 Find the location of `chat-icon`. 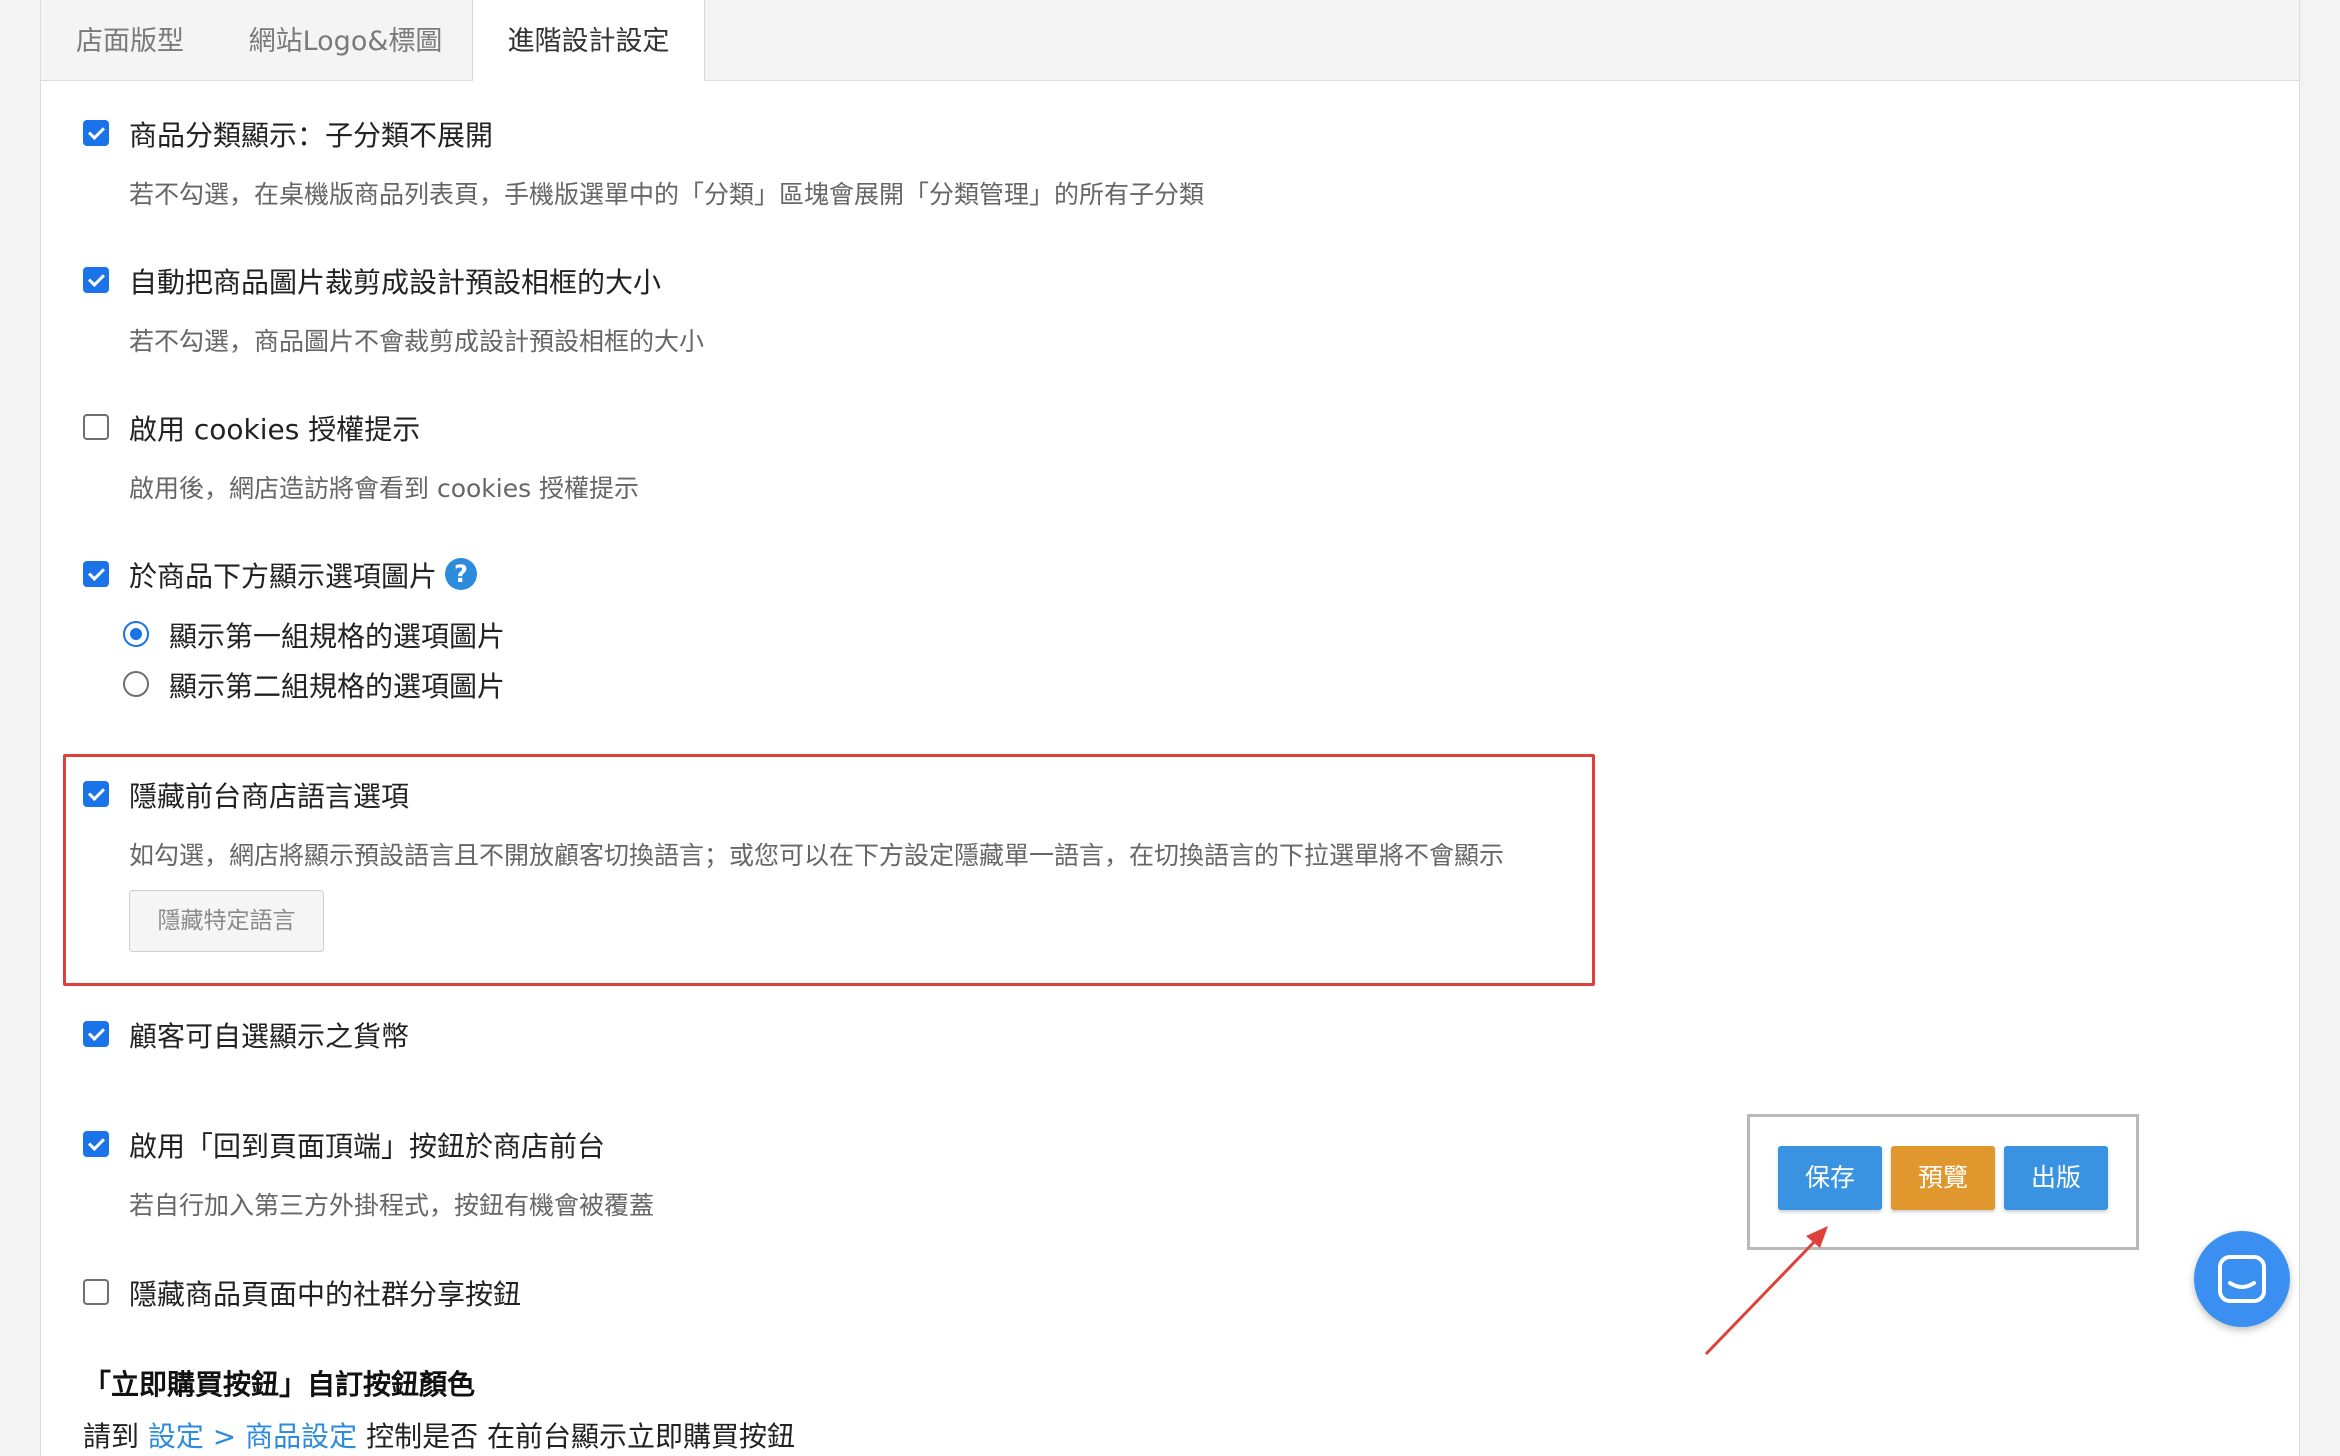

chat-icon is located at coordinates (2242, 1279).